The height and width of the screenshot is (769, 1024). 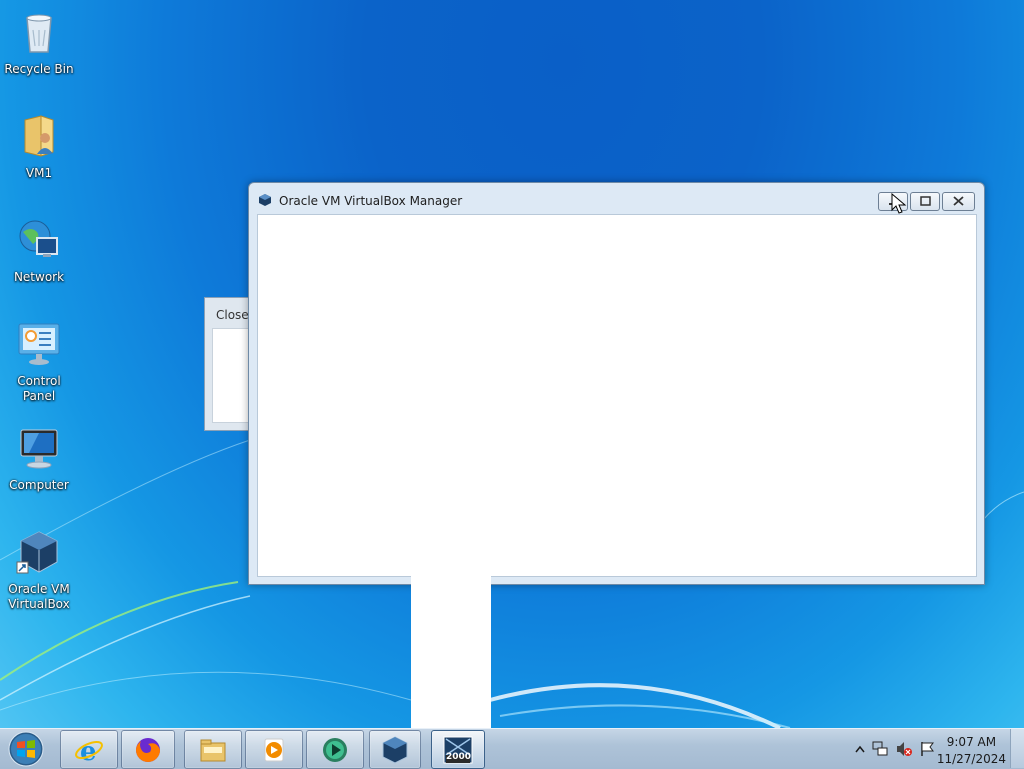 I want to click on tray-clock: 9:07 AM 11/27/2024, so click(x=971, y=751).